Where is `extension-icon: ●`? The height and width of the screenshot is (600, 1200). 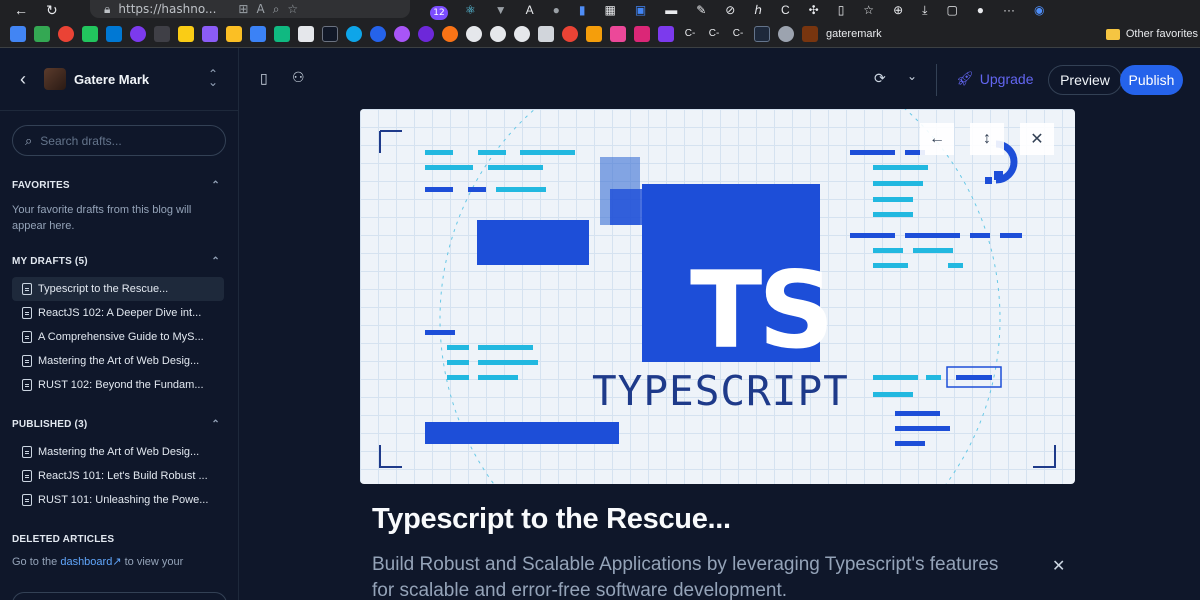 extension-icon: ● is located at coordinates (556, 10).